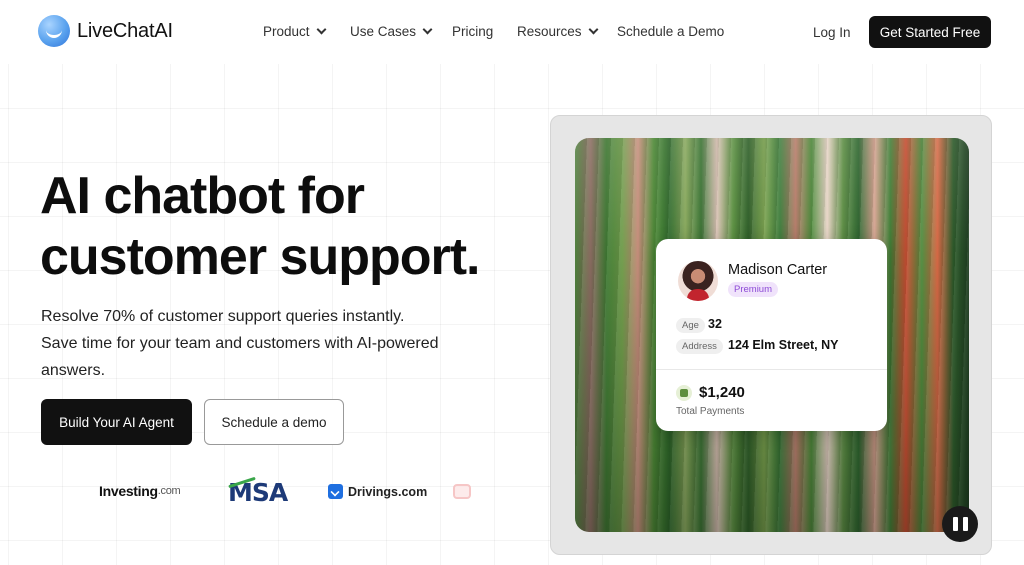 This screenshot has height=565, width=1024. I want to click on nav-schedule-demo-label: Schedule a Demo, so click(671, 31).